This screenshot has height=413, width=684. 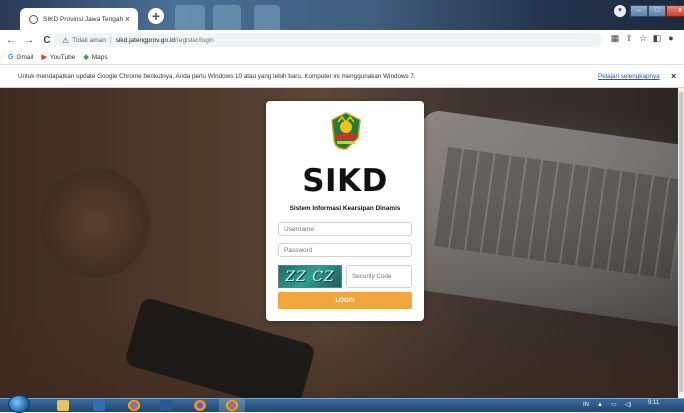 What do you see at coordinates (671, 38) in the screenshot?
I see `profile-icon: ●` at bounding box center [671, 38].